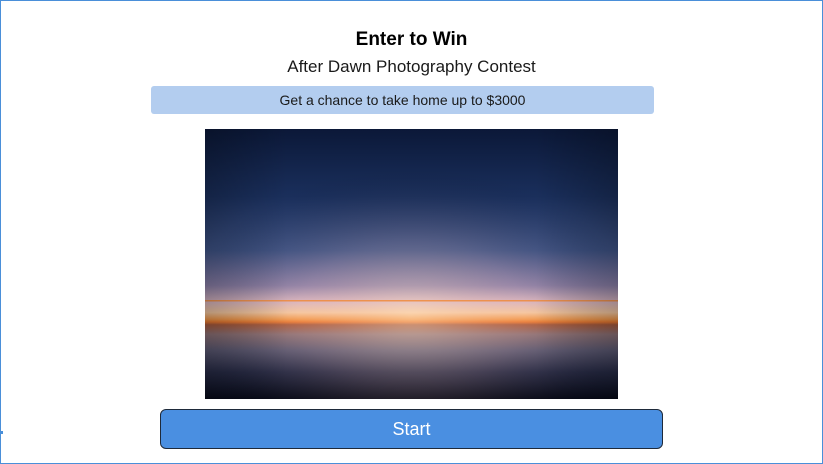 This screenshot has width=823, height=464. What do you see at coordinates (411, 429) in the screenshot?
I see `start-button: Start` at bounding box center [411, 429].